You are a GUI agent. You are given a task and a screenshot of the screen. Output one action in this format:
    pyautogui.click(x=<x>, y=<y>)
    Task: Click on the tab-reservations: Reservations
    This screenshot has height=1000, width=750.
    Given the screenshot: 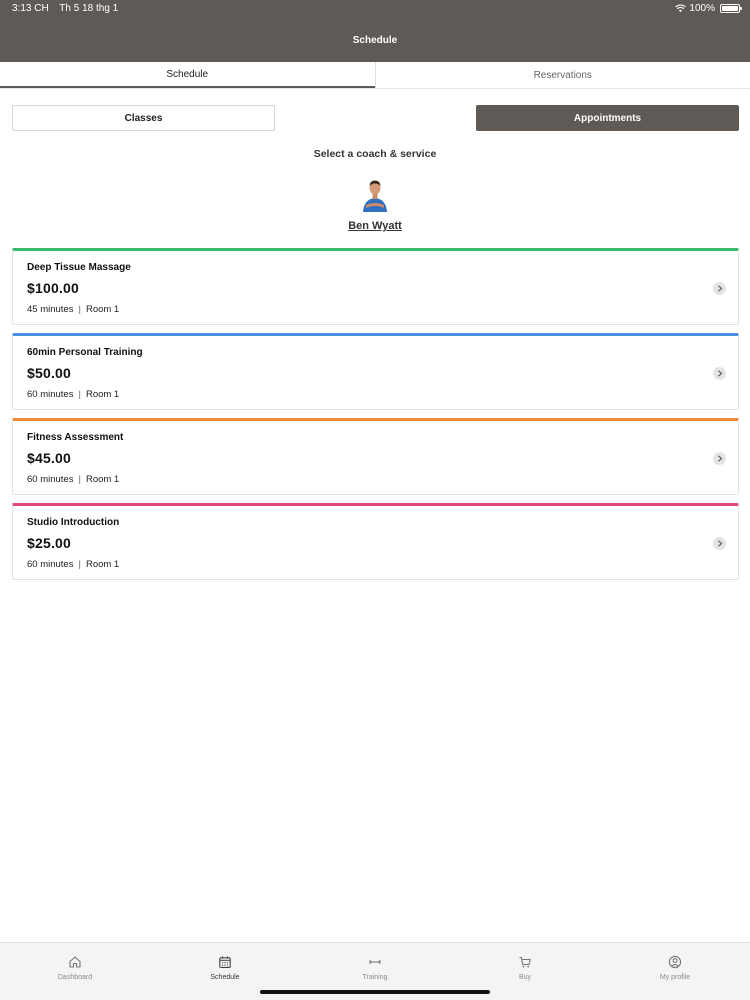 What is the action you would take?
    pyautogui.click(x=563, y=75)
    